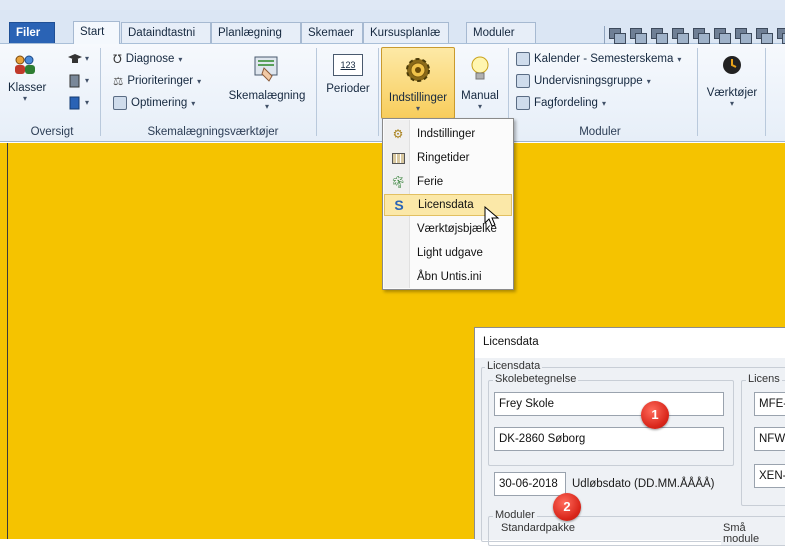 This screenshot has height=546, width=785. Describe the element at coordinates (166, 32) in the screenshot. I see `tab-dataindtastning: Dataindtastni` at that location.